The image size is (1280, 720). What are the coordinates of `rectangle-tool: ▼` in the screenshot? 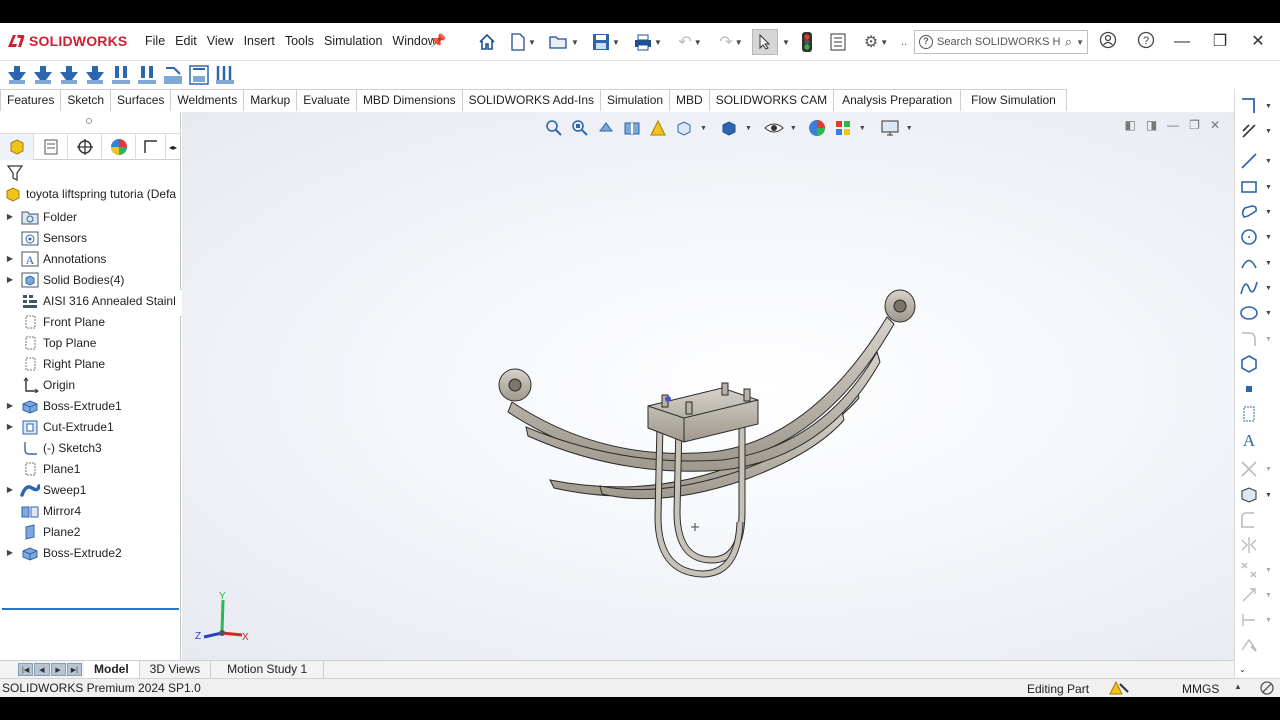 It's located at (1259, 187).